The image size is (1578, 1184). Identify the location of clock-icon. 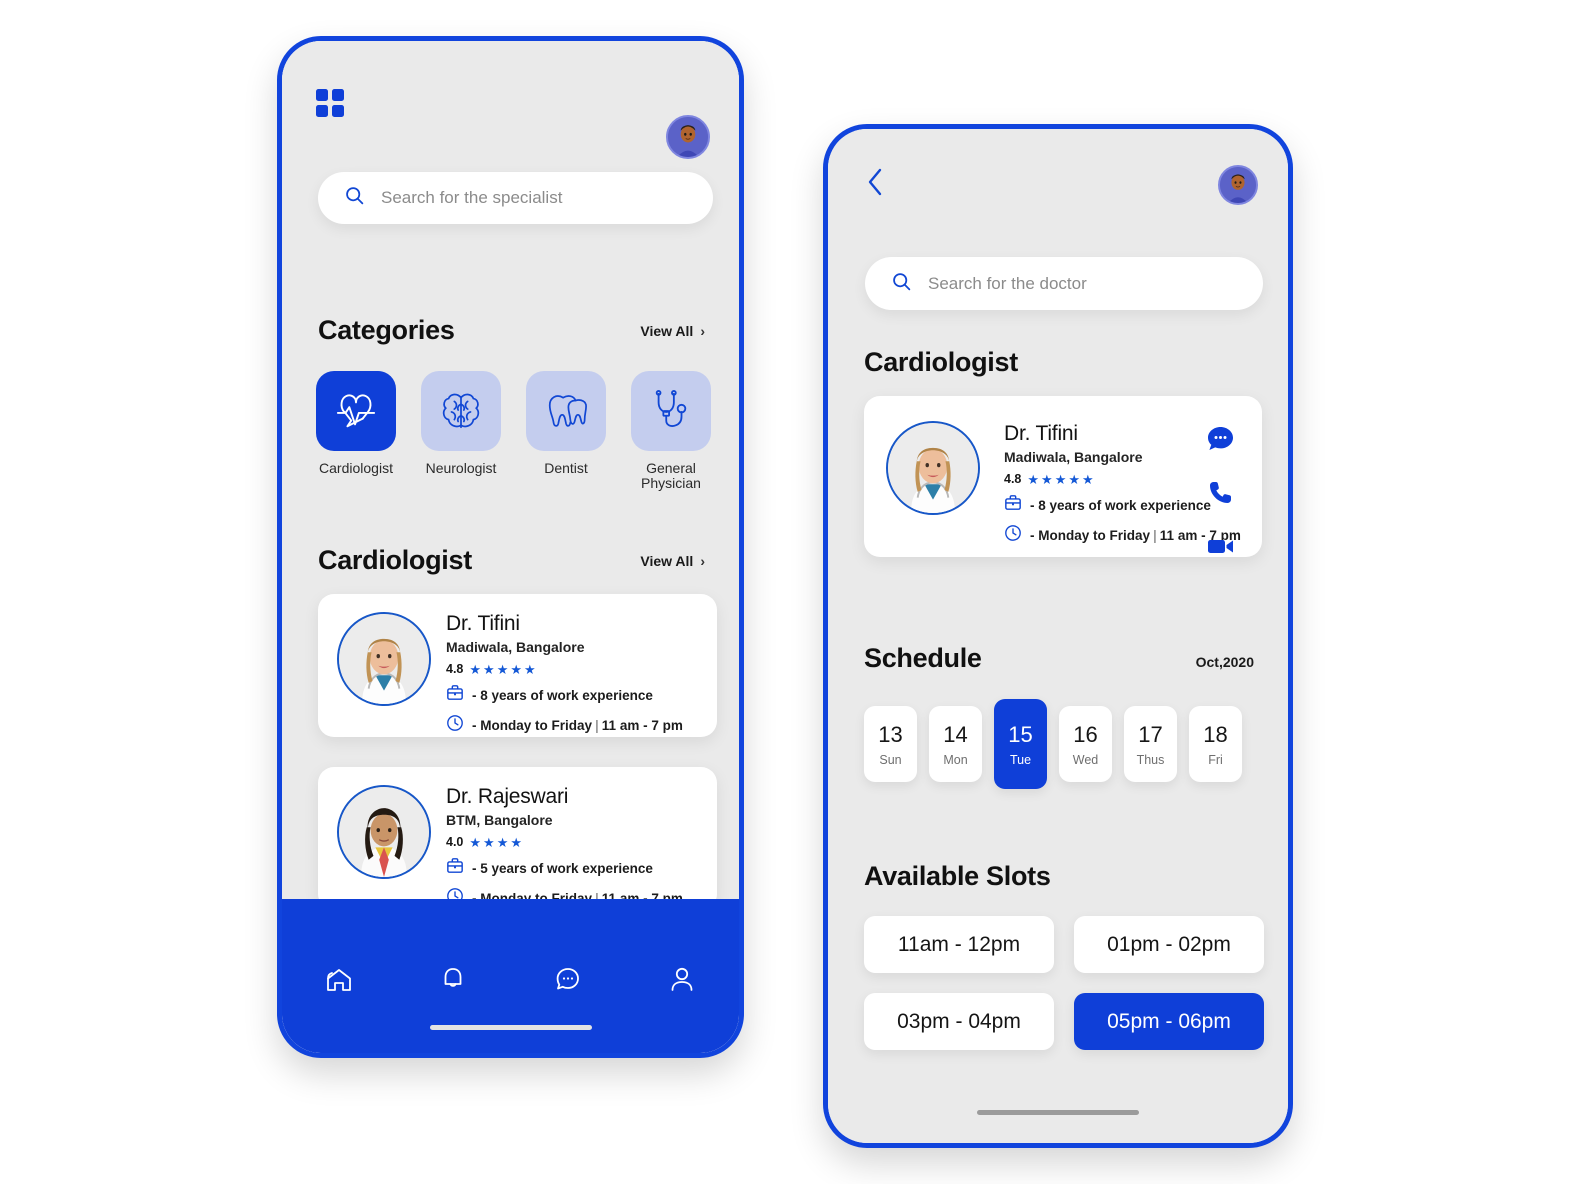
(1013, 535).